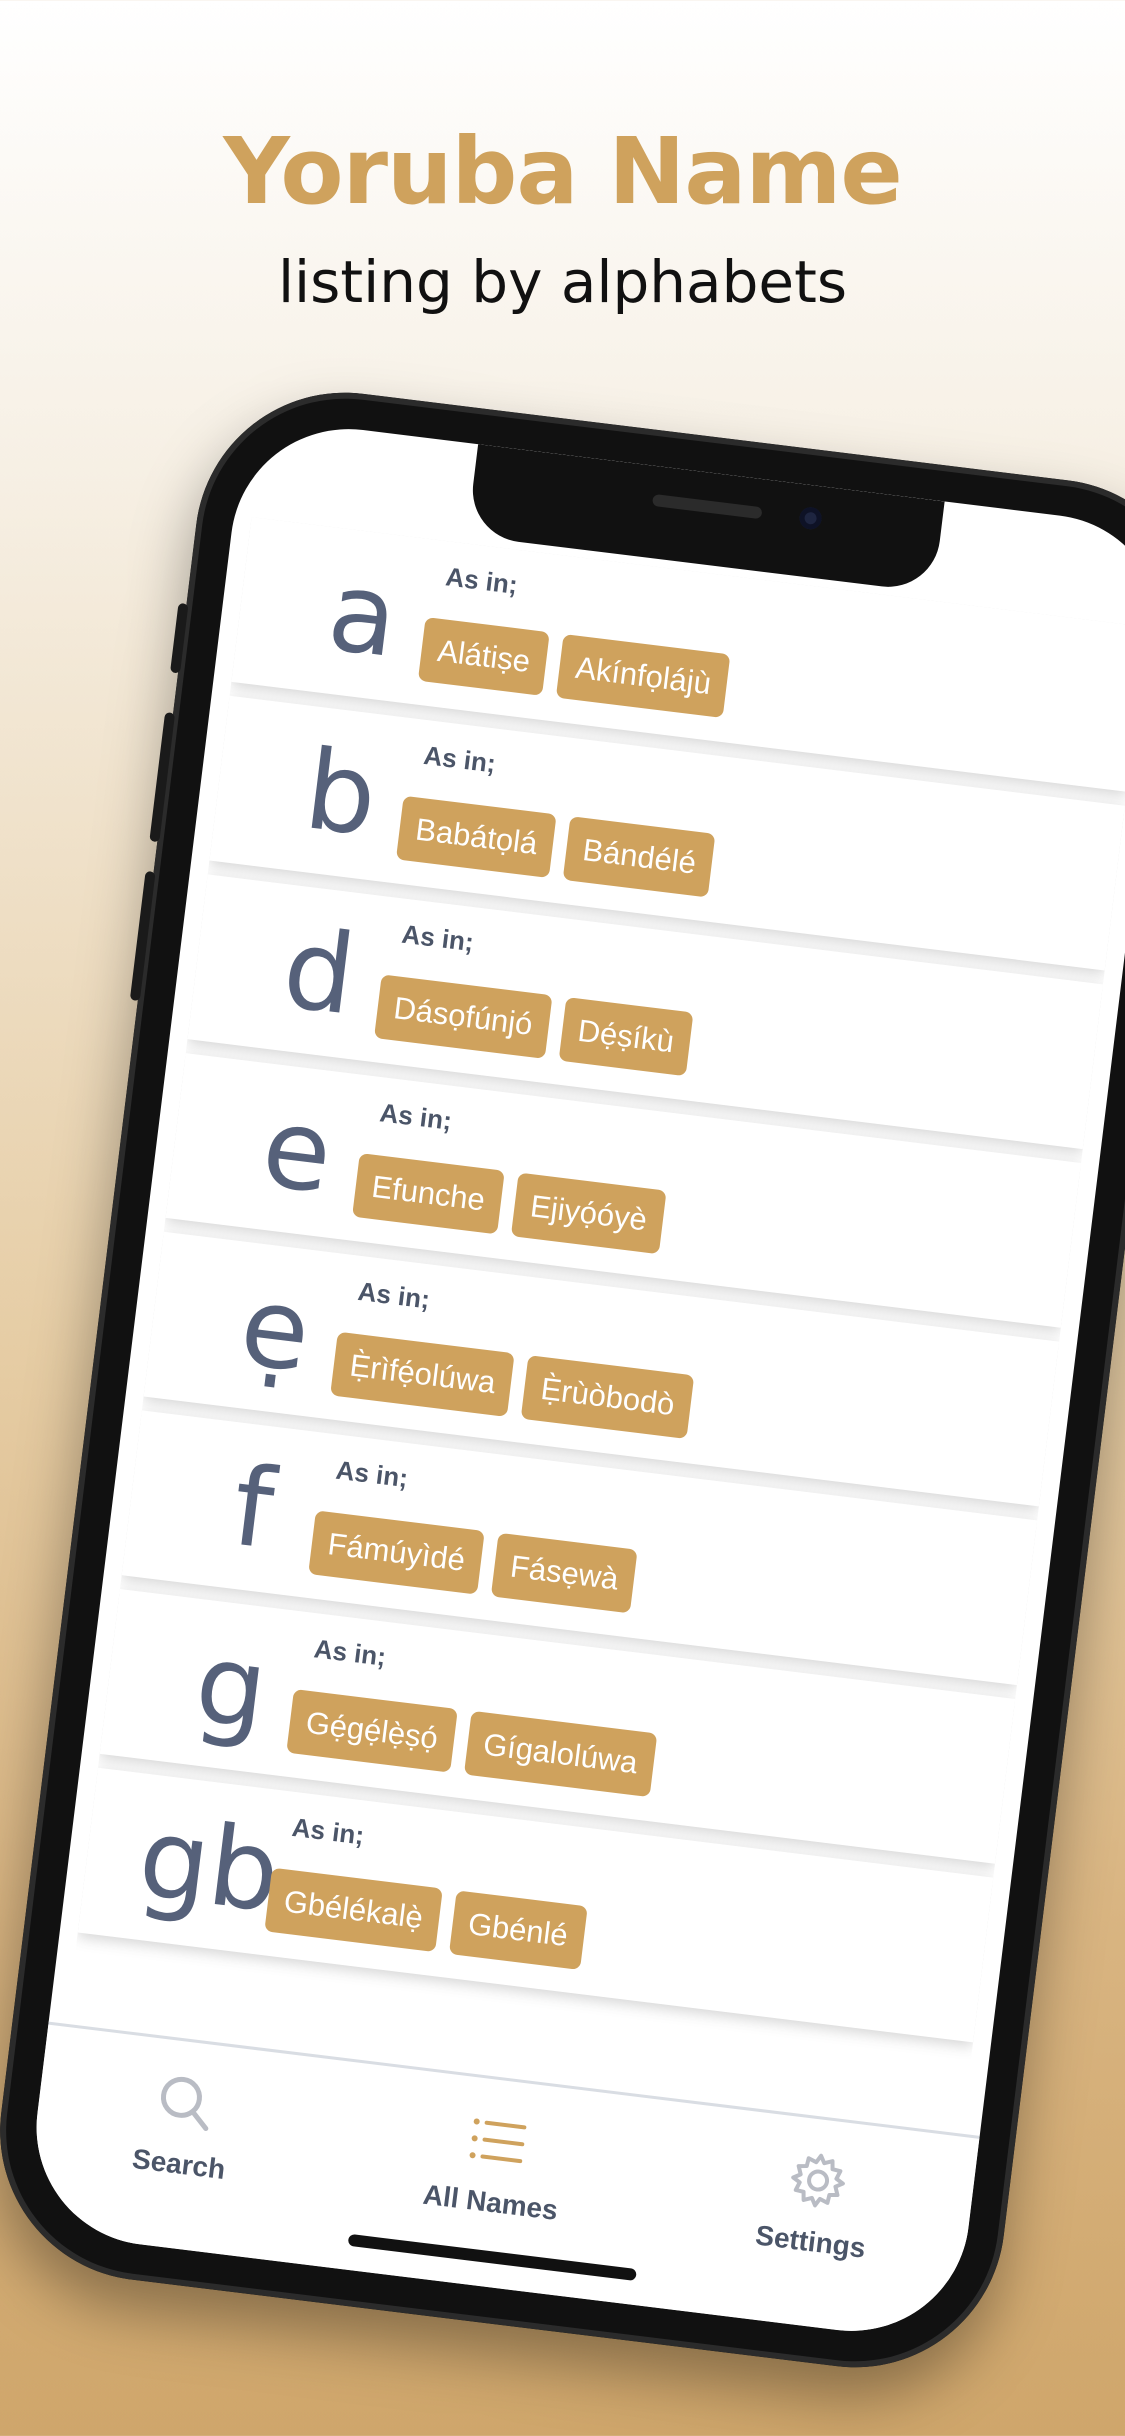 The height and width of the screenshot is (2436, 1125). What do you see at coordinates (707, 506) in the screenshot?
I see `speaker` at bounding box center [707, 506].